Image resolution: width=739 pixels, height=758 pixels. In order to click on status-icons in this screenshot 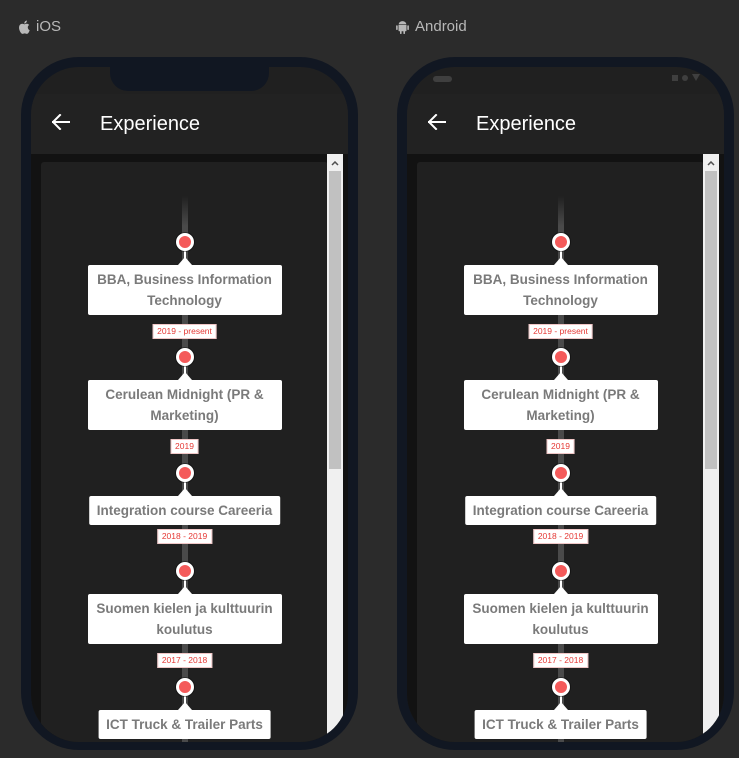, I will do `click(686, 77)`.